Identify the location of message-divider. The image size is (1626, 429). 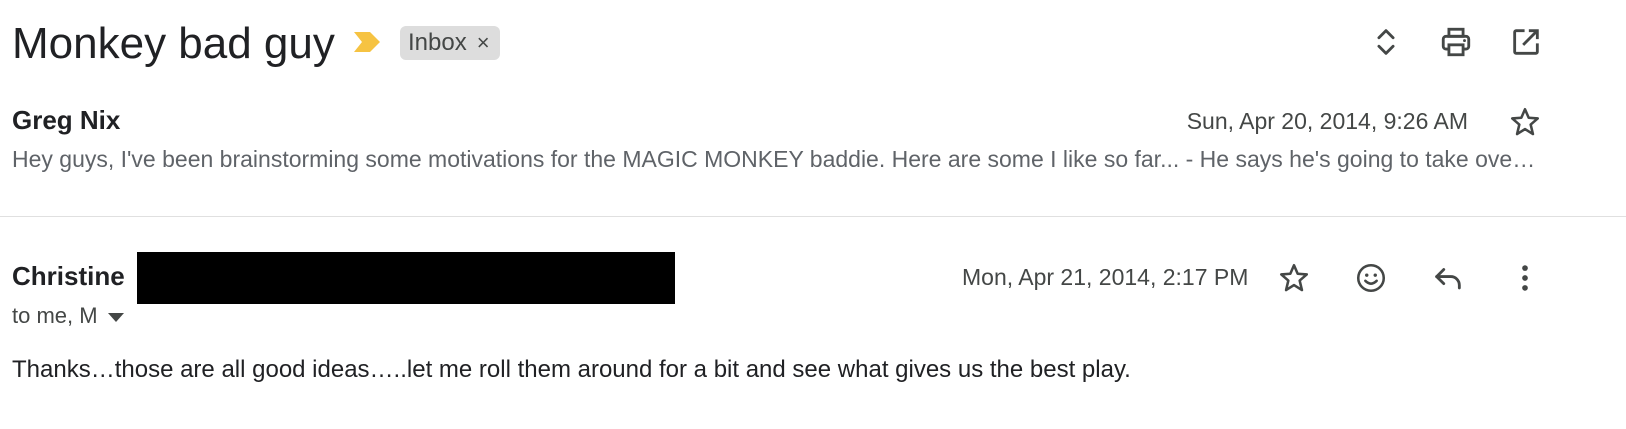
(813, 216).